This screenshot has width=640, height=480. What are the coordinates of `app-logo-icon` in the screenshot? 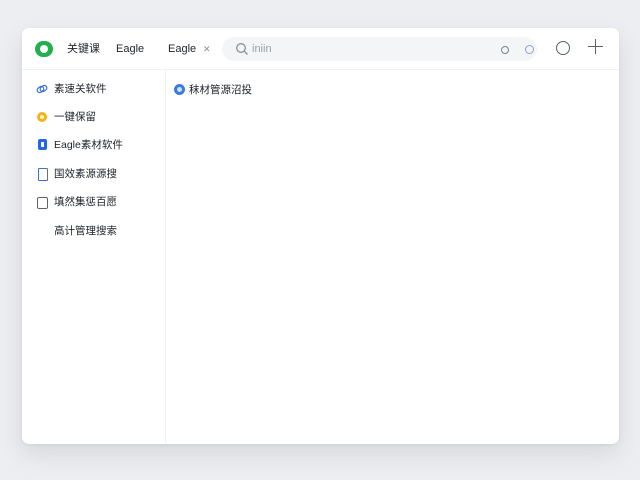 It's located at (44, 49).